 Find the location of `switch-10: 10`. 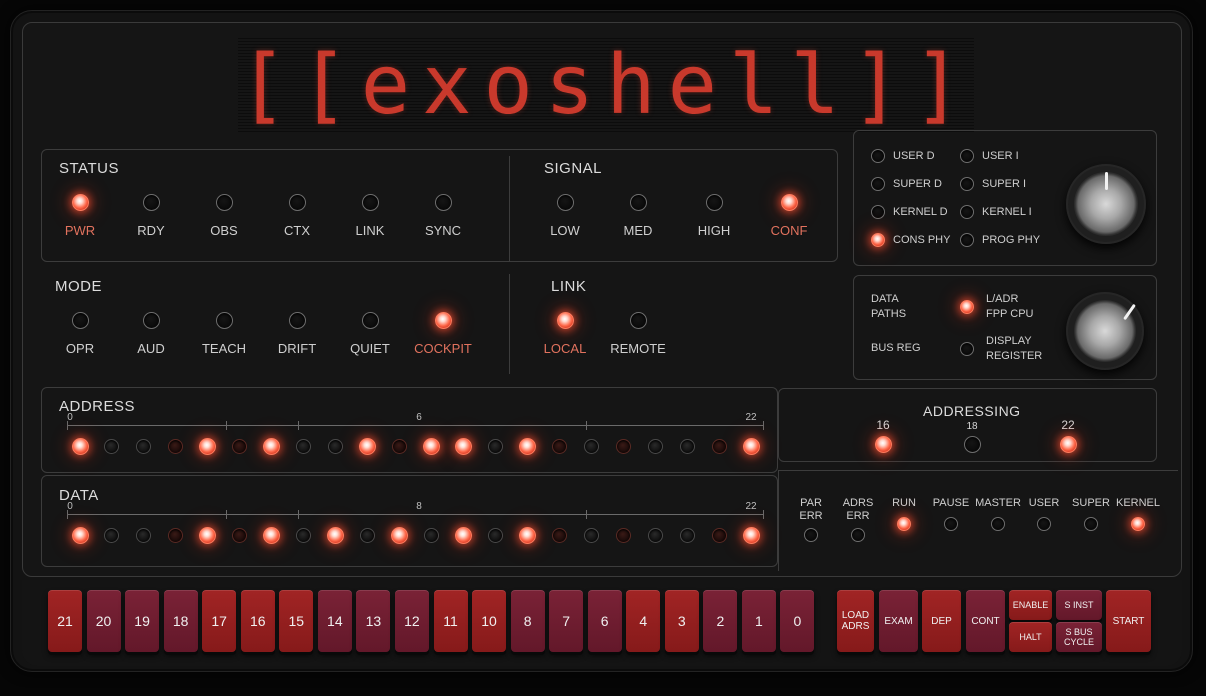

switch-10: 10 is located at coordinates (489, 621).